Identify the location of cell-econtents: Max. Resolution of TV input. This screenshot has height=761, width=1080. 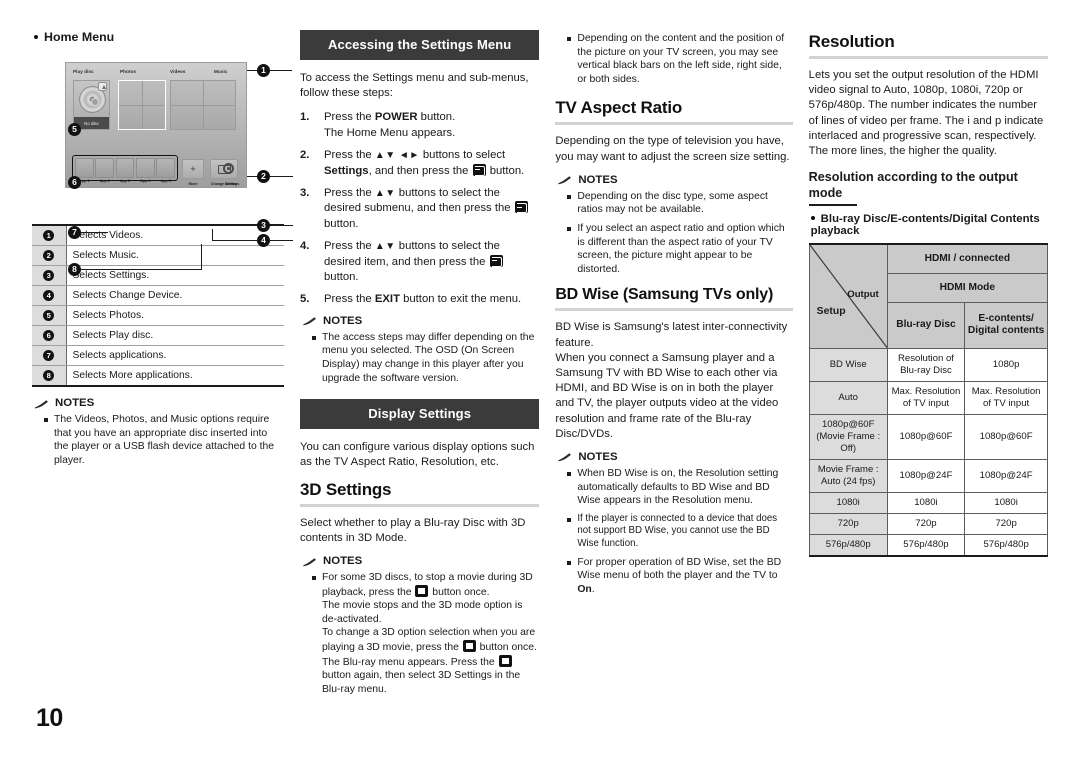
(1006, 397).